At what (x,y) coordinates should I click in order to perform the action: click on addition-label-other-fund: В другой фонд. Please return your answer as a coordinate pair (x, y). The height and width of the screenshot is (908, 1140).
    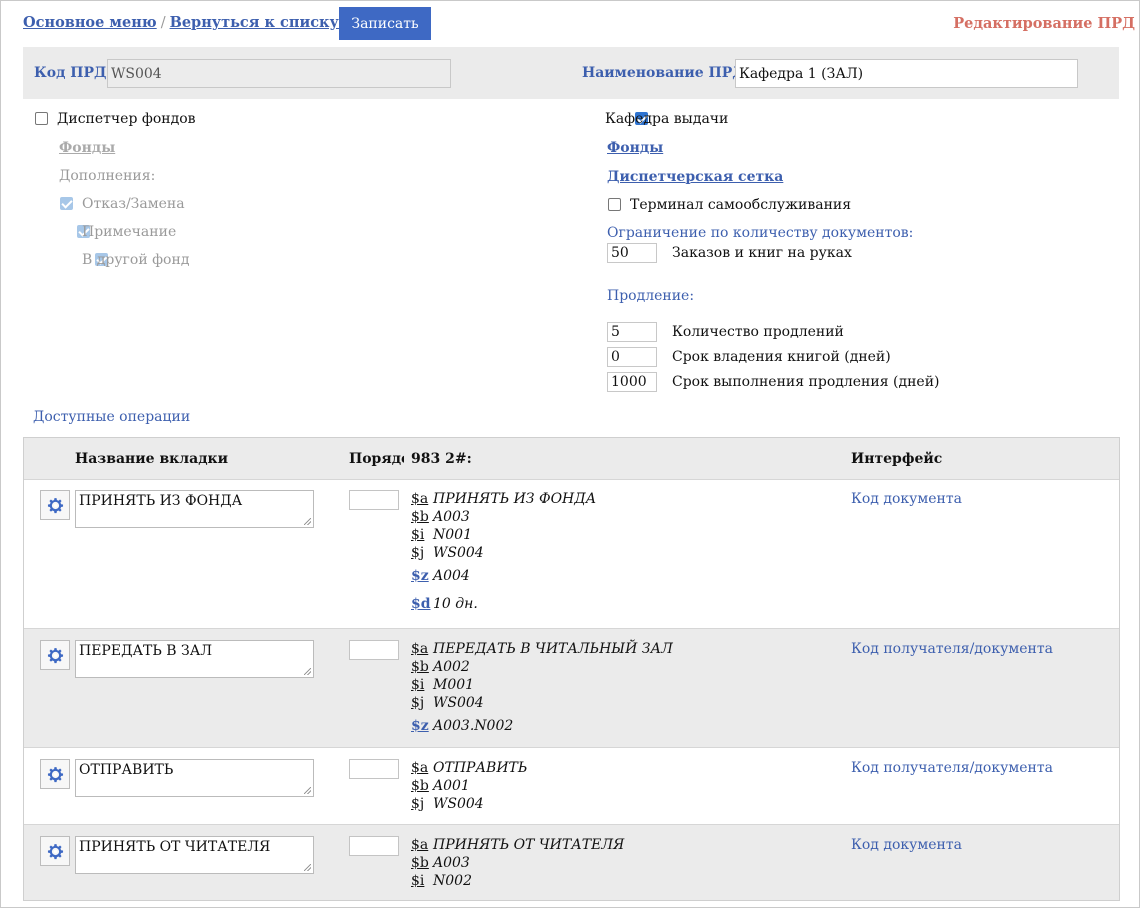
    Looking at the image, I should click on (136, 260).